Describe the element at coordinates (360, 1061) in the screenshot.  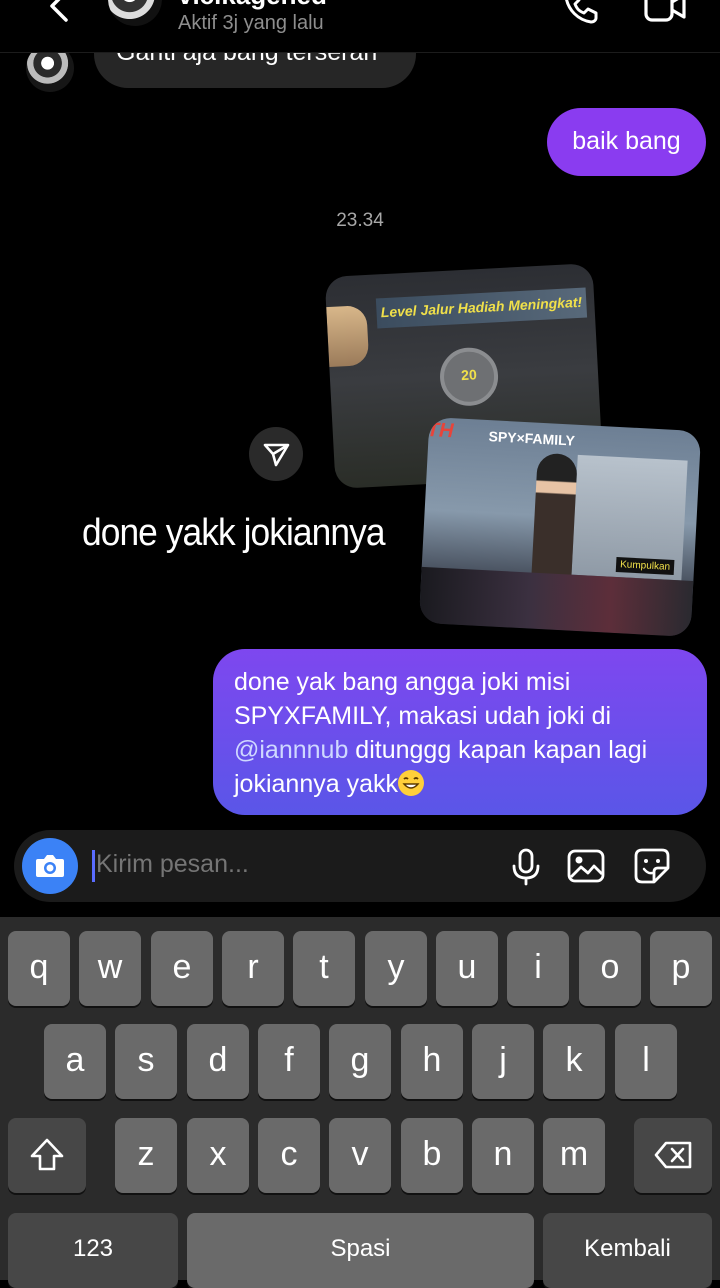
I see `key-g: g` at that location.